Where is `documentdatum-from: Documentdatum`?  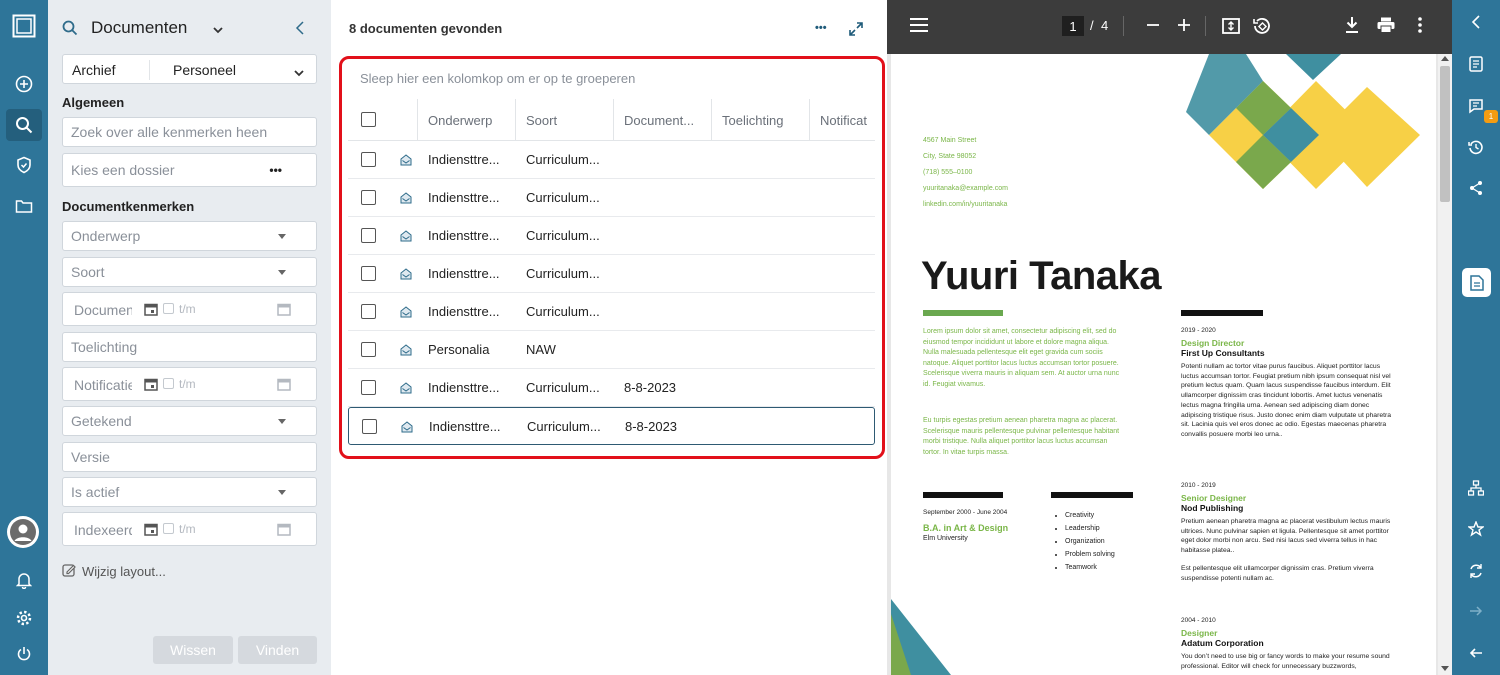
documentdatum-from: Documentdatum is located at coordinates (103, 310).